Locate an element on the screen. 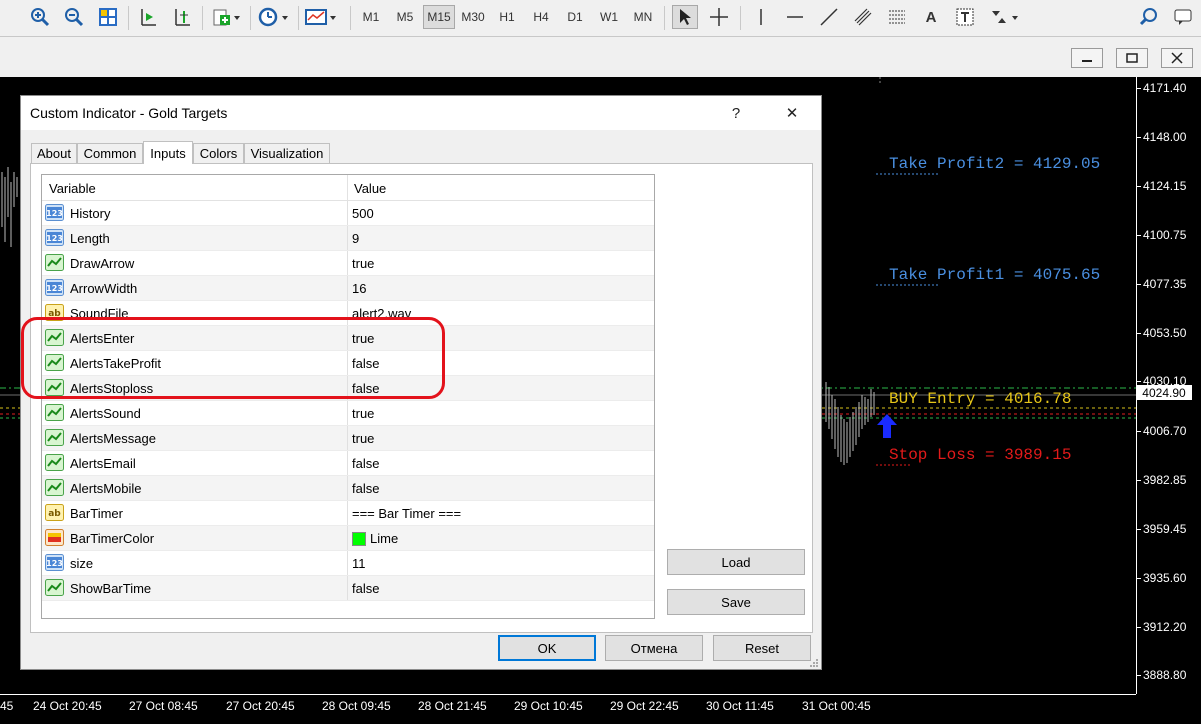 The width and height of the screenshot is (1201, 724). timeframe-m1-button: M1 is located at coordinates (371, 17).